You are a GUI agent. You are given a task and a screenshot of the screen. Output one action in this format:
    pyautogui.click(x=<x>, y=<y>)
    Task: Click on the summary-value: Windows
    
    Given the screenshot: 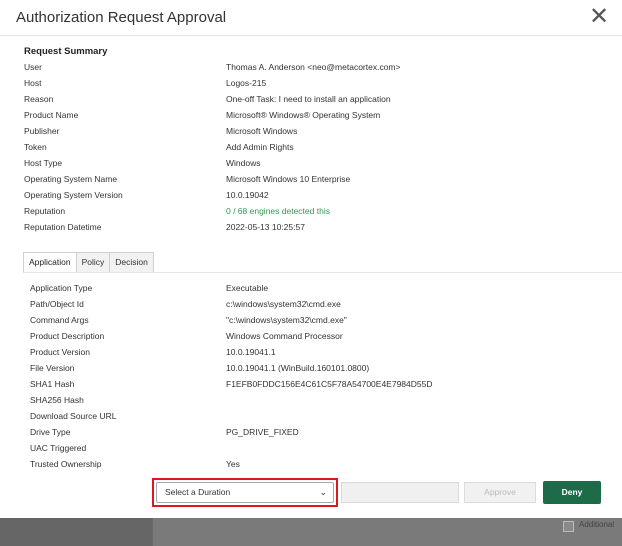 What is the action you would take?
    pyautogui.click(x=243, y=163)
    